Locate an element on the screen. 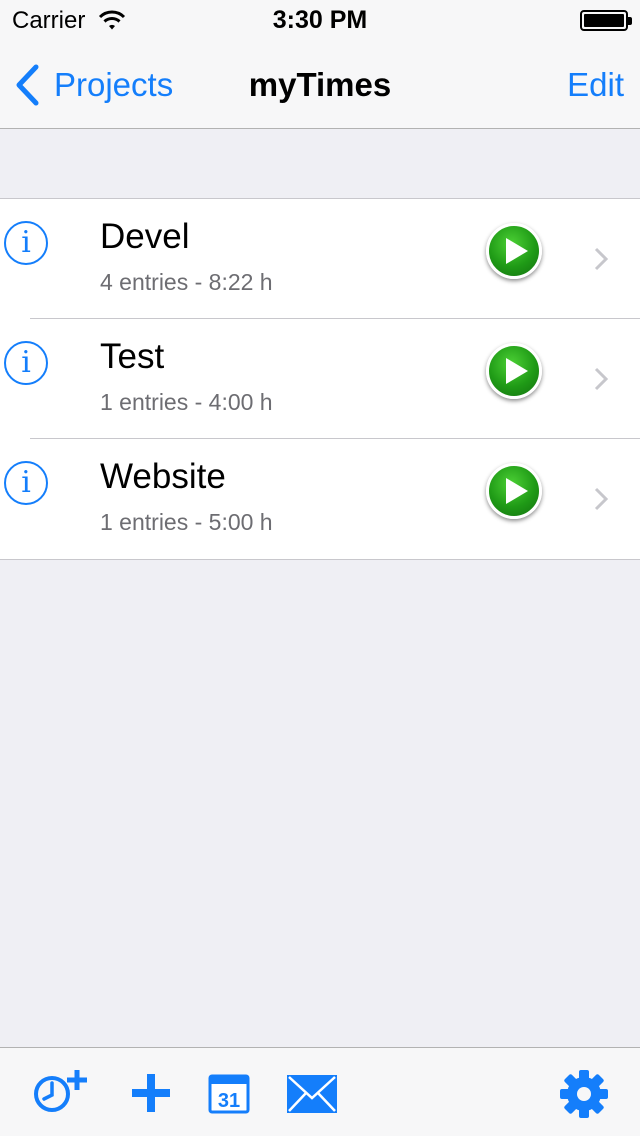  calendar-day-label: 31 is located at coordinates (229, 1101).